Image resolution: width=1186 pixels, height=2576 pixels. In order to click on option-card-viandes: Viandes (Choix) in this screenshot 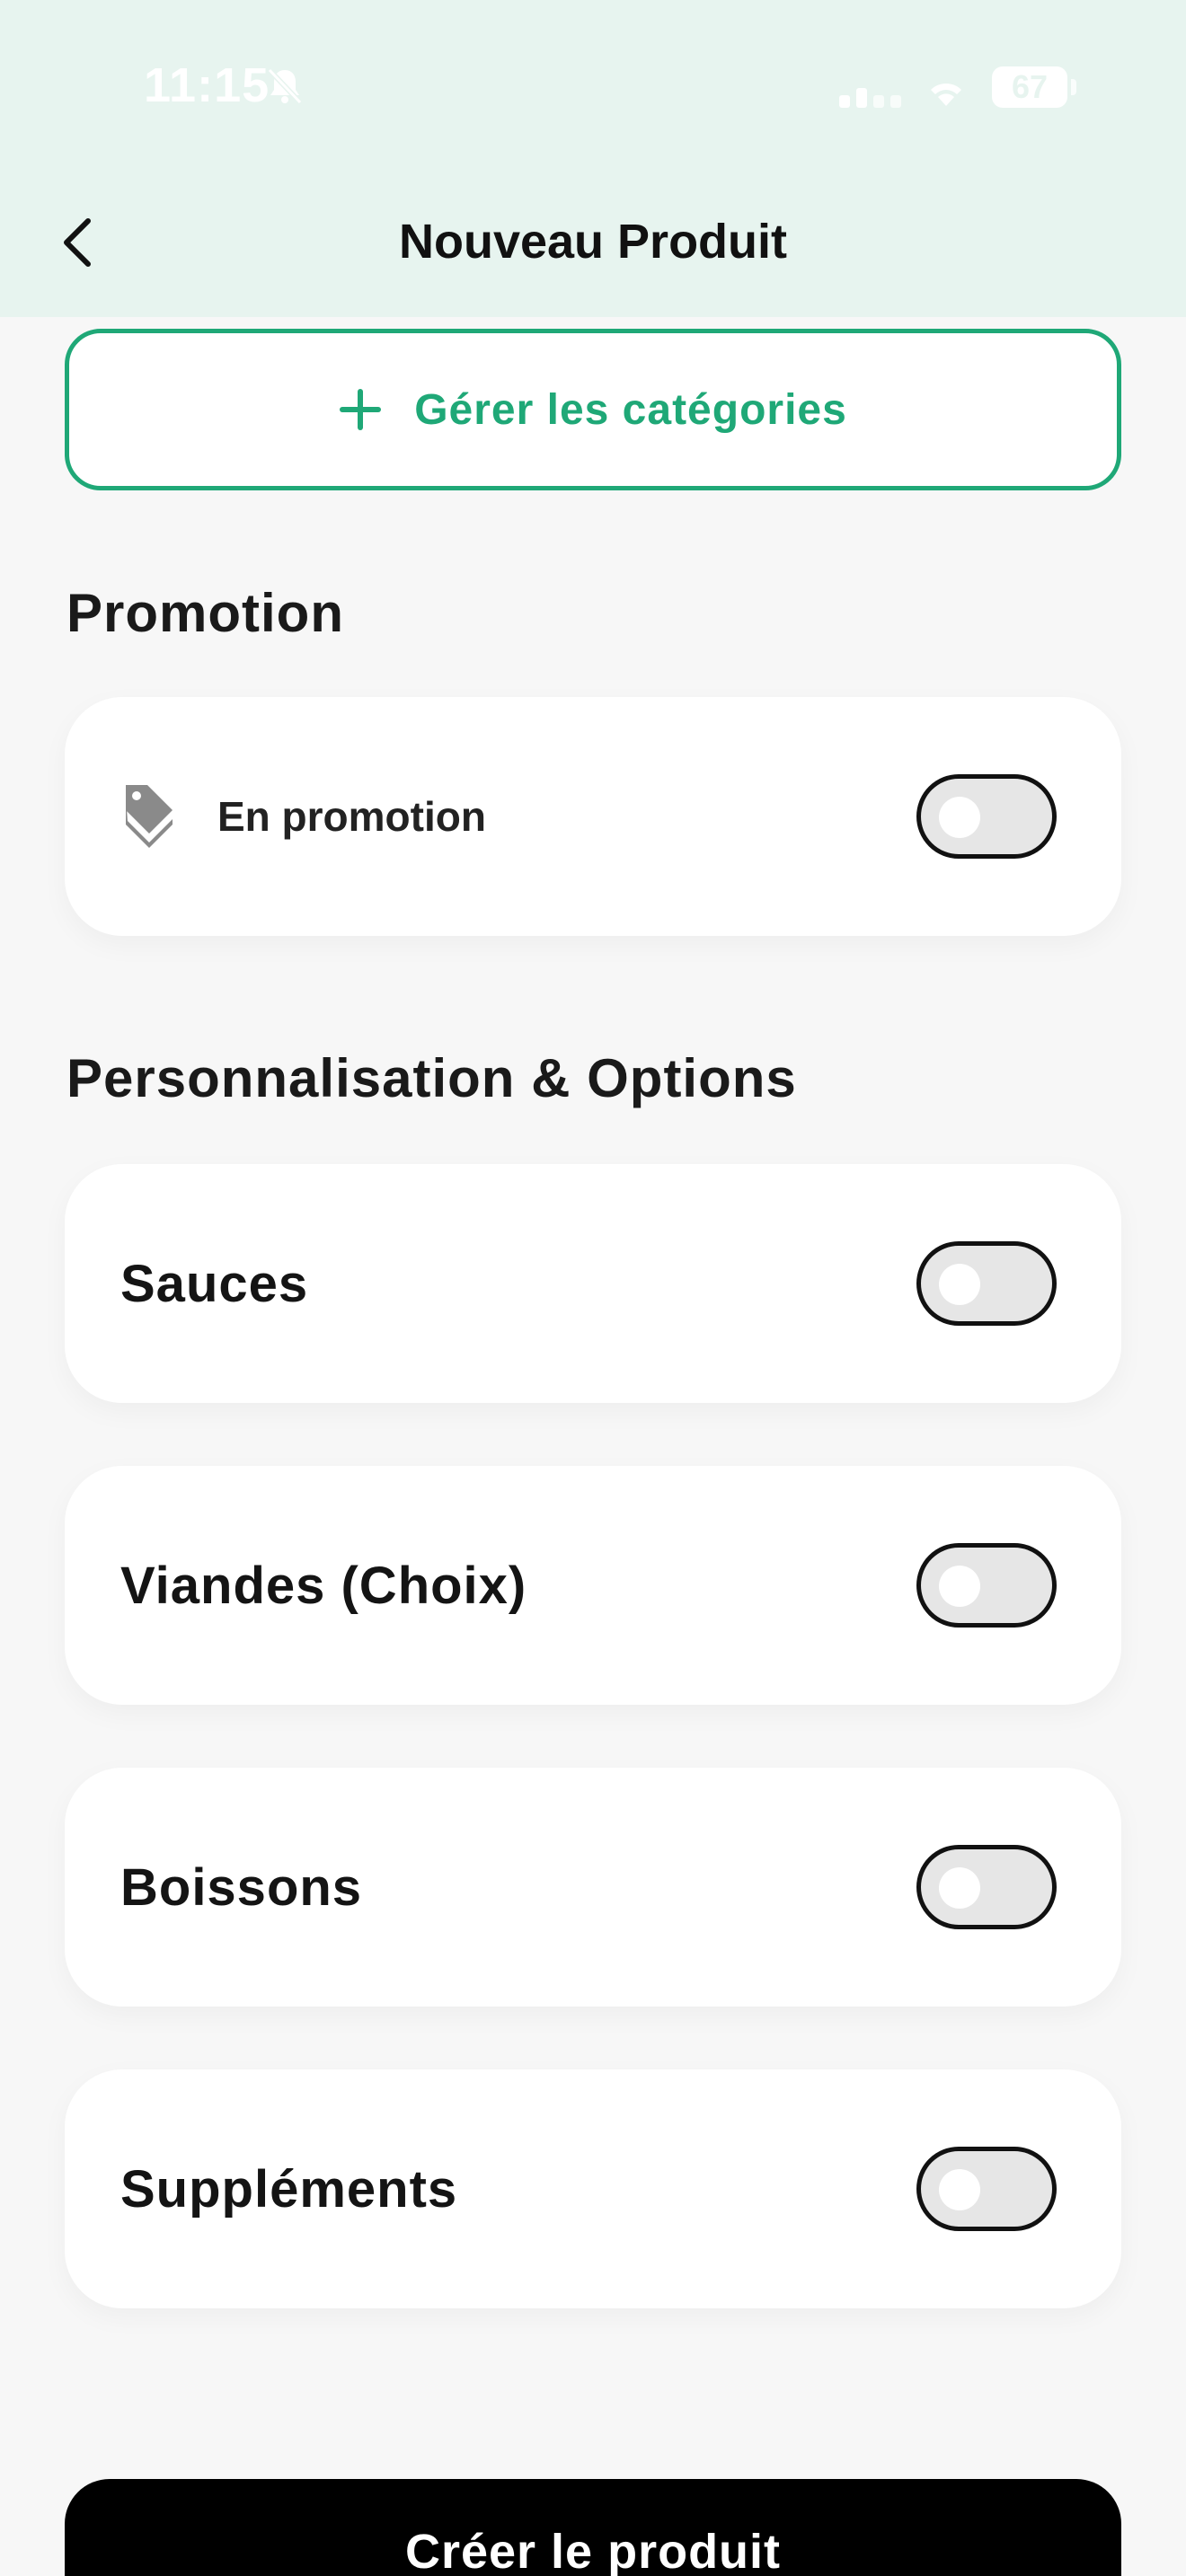, I will do `click(593, 1585)`.